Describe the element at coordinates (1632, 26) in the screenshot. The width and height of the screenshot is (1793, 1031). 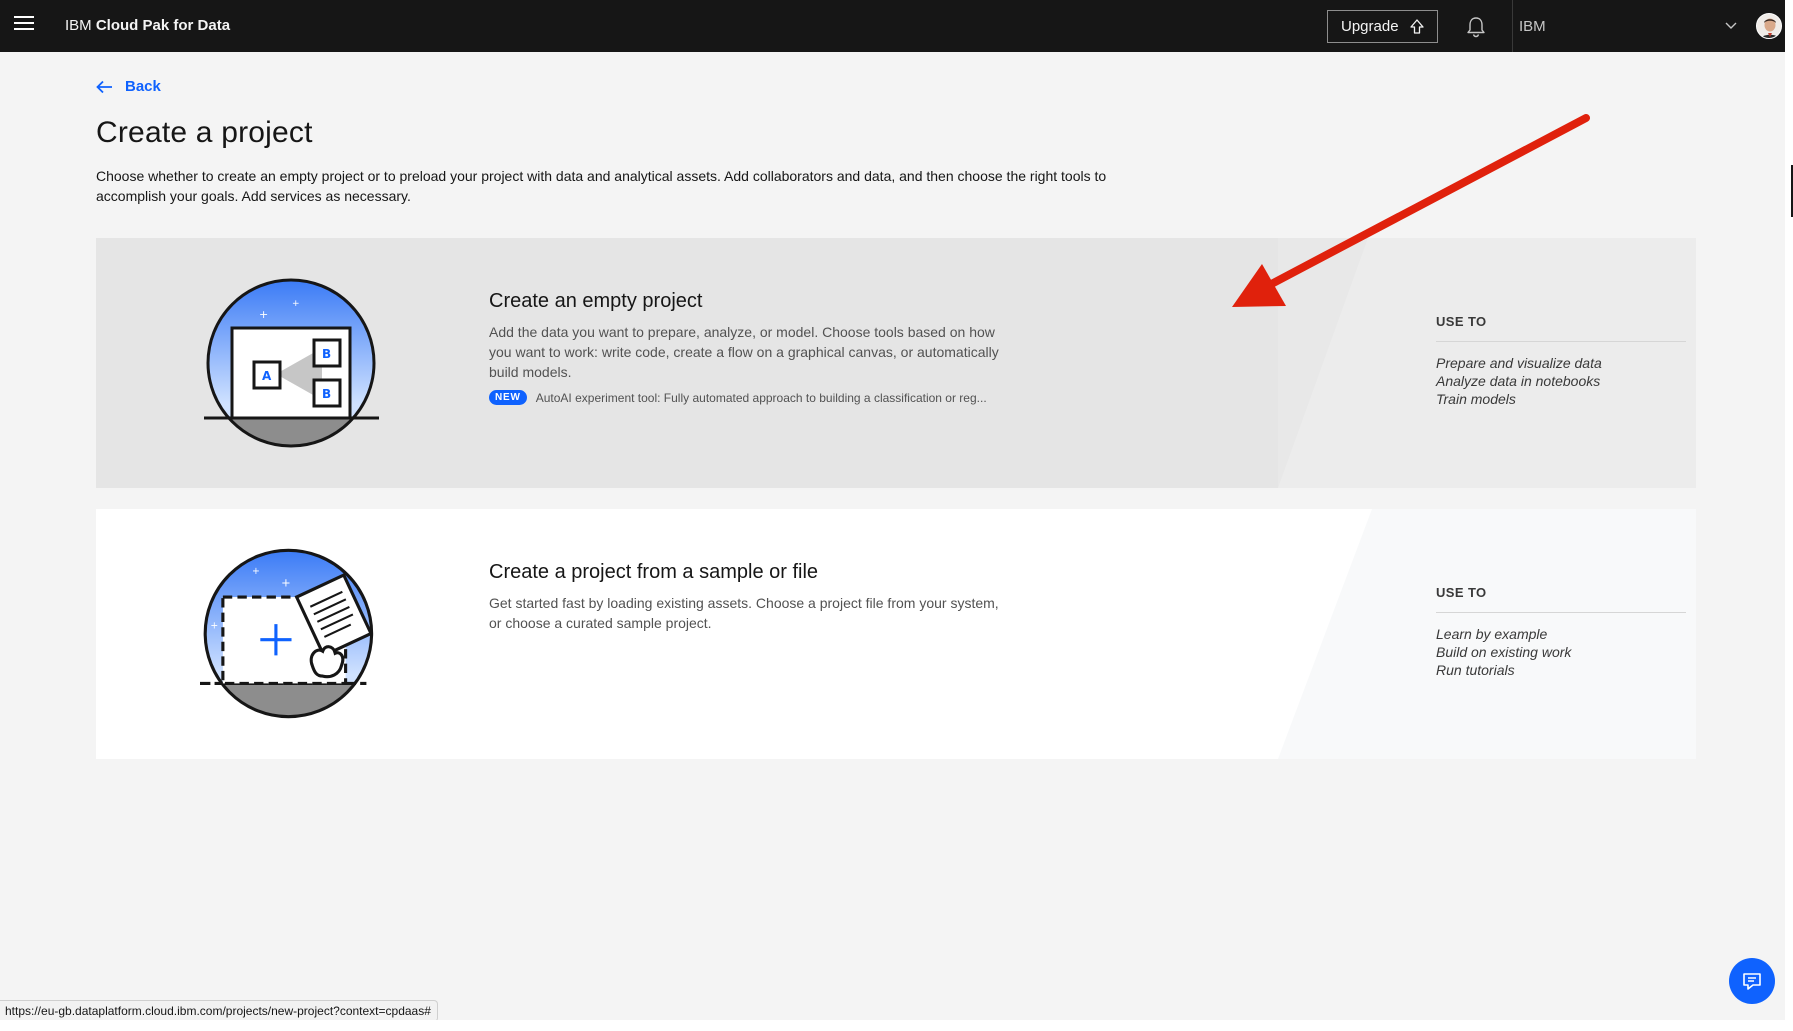
I see `account-switcher: IBM` at that location.